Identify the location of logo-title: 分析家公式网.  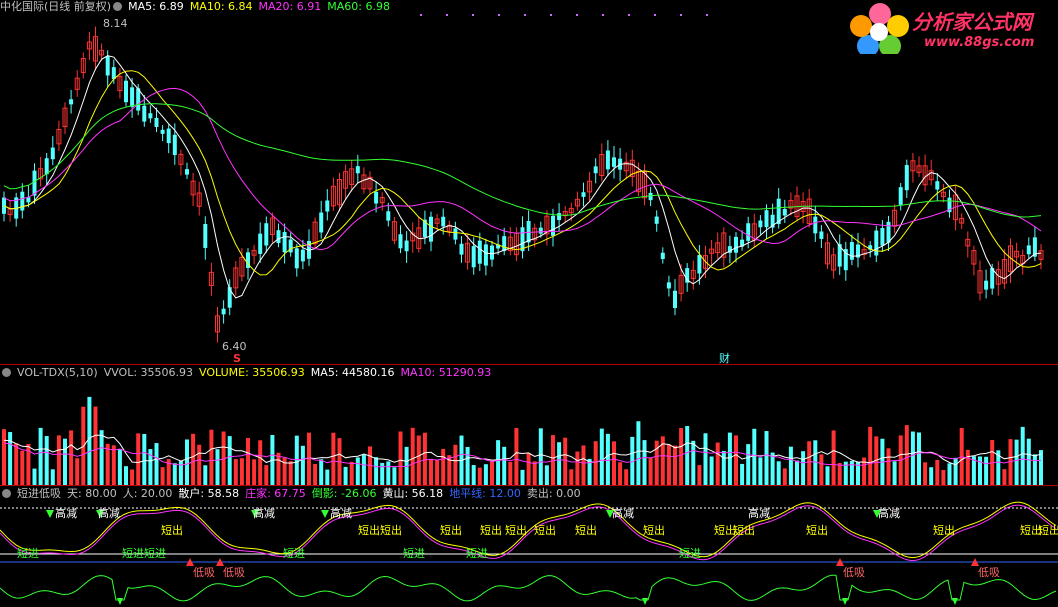
(972, 22).